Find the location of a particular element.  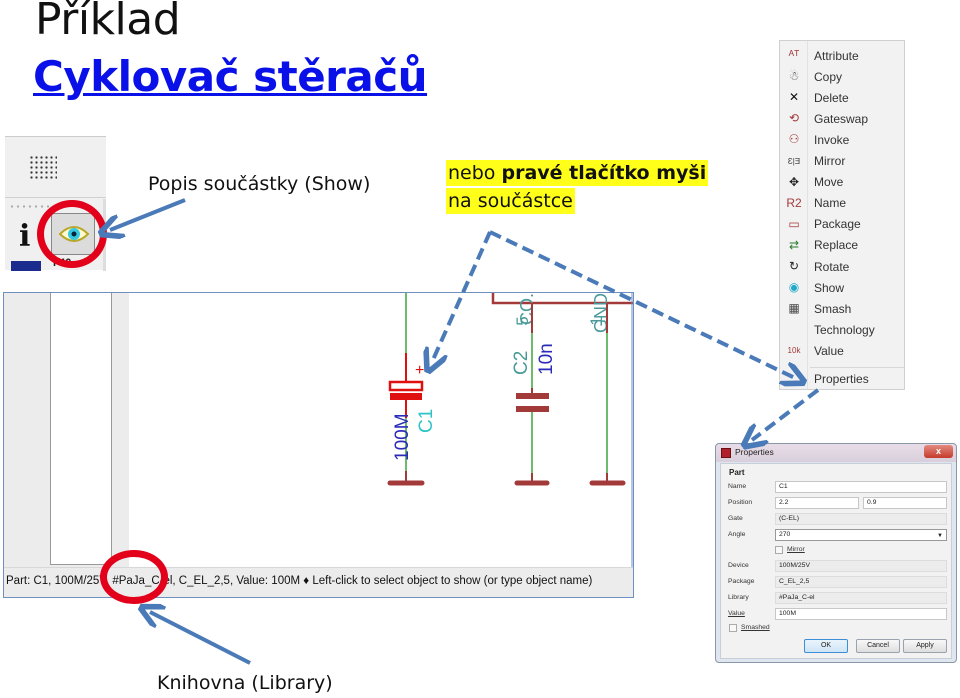

c1-plate is located at coordinates (406, 396).